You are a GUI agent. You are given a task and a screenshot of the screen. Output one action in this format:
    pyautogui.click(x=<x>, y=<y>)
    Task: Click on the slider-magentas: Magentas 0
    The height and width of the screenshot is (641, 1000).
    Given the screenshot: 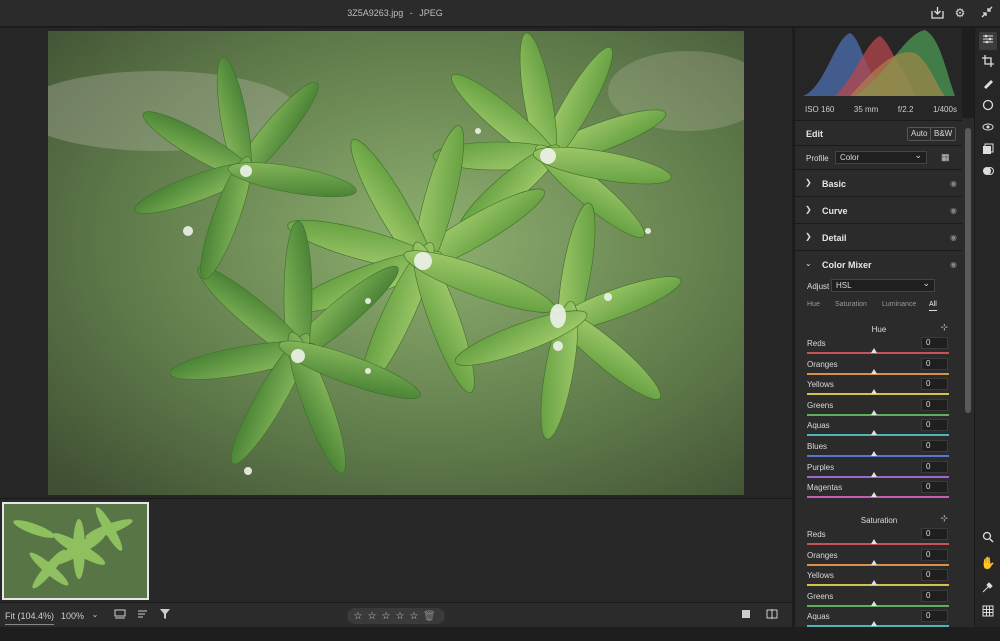 What is the action you would take?
    pyautogui.click(x=879, y=492)
    